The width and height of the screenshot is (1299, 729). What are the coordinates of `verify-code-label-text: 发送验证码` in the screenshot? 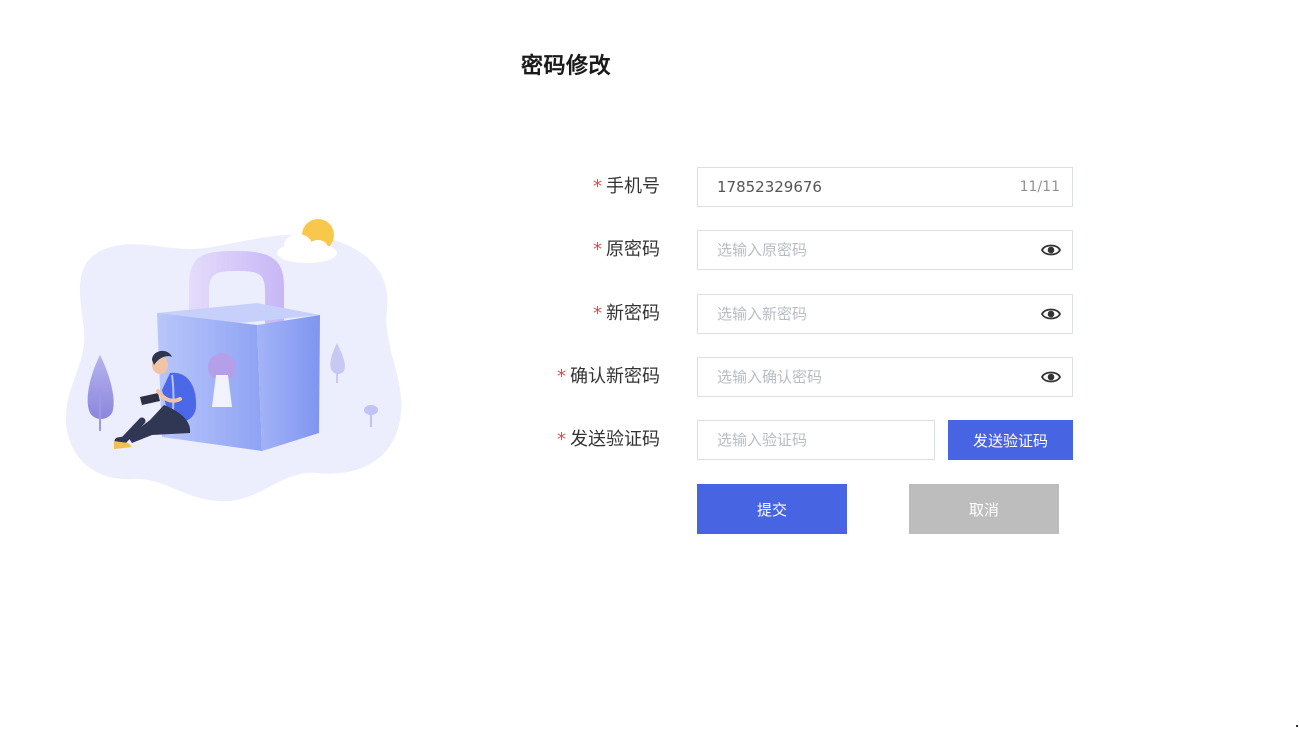 It's located at (615, 439).